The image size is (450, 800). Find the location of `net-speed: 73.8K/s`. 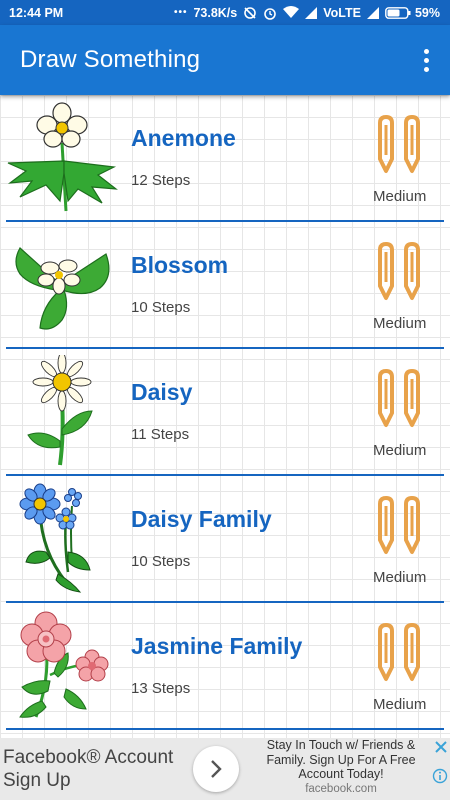

net-speed: 73.8K/s is located at coordinates (215, 12).